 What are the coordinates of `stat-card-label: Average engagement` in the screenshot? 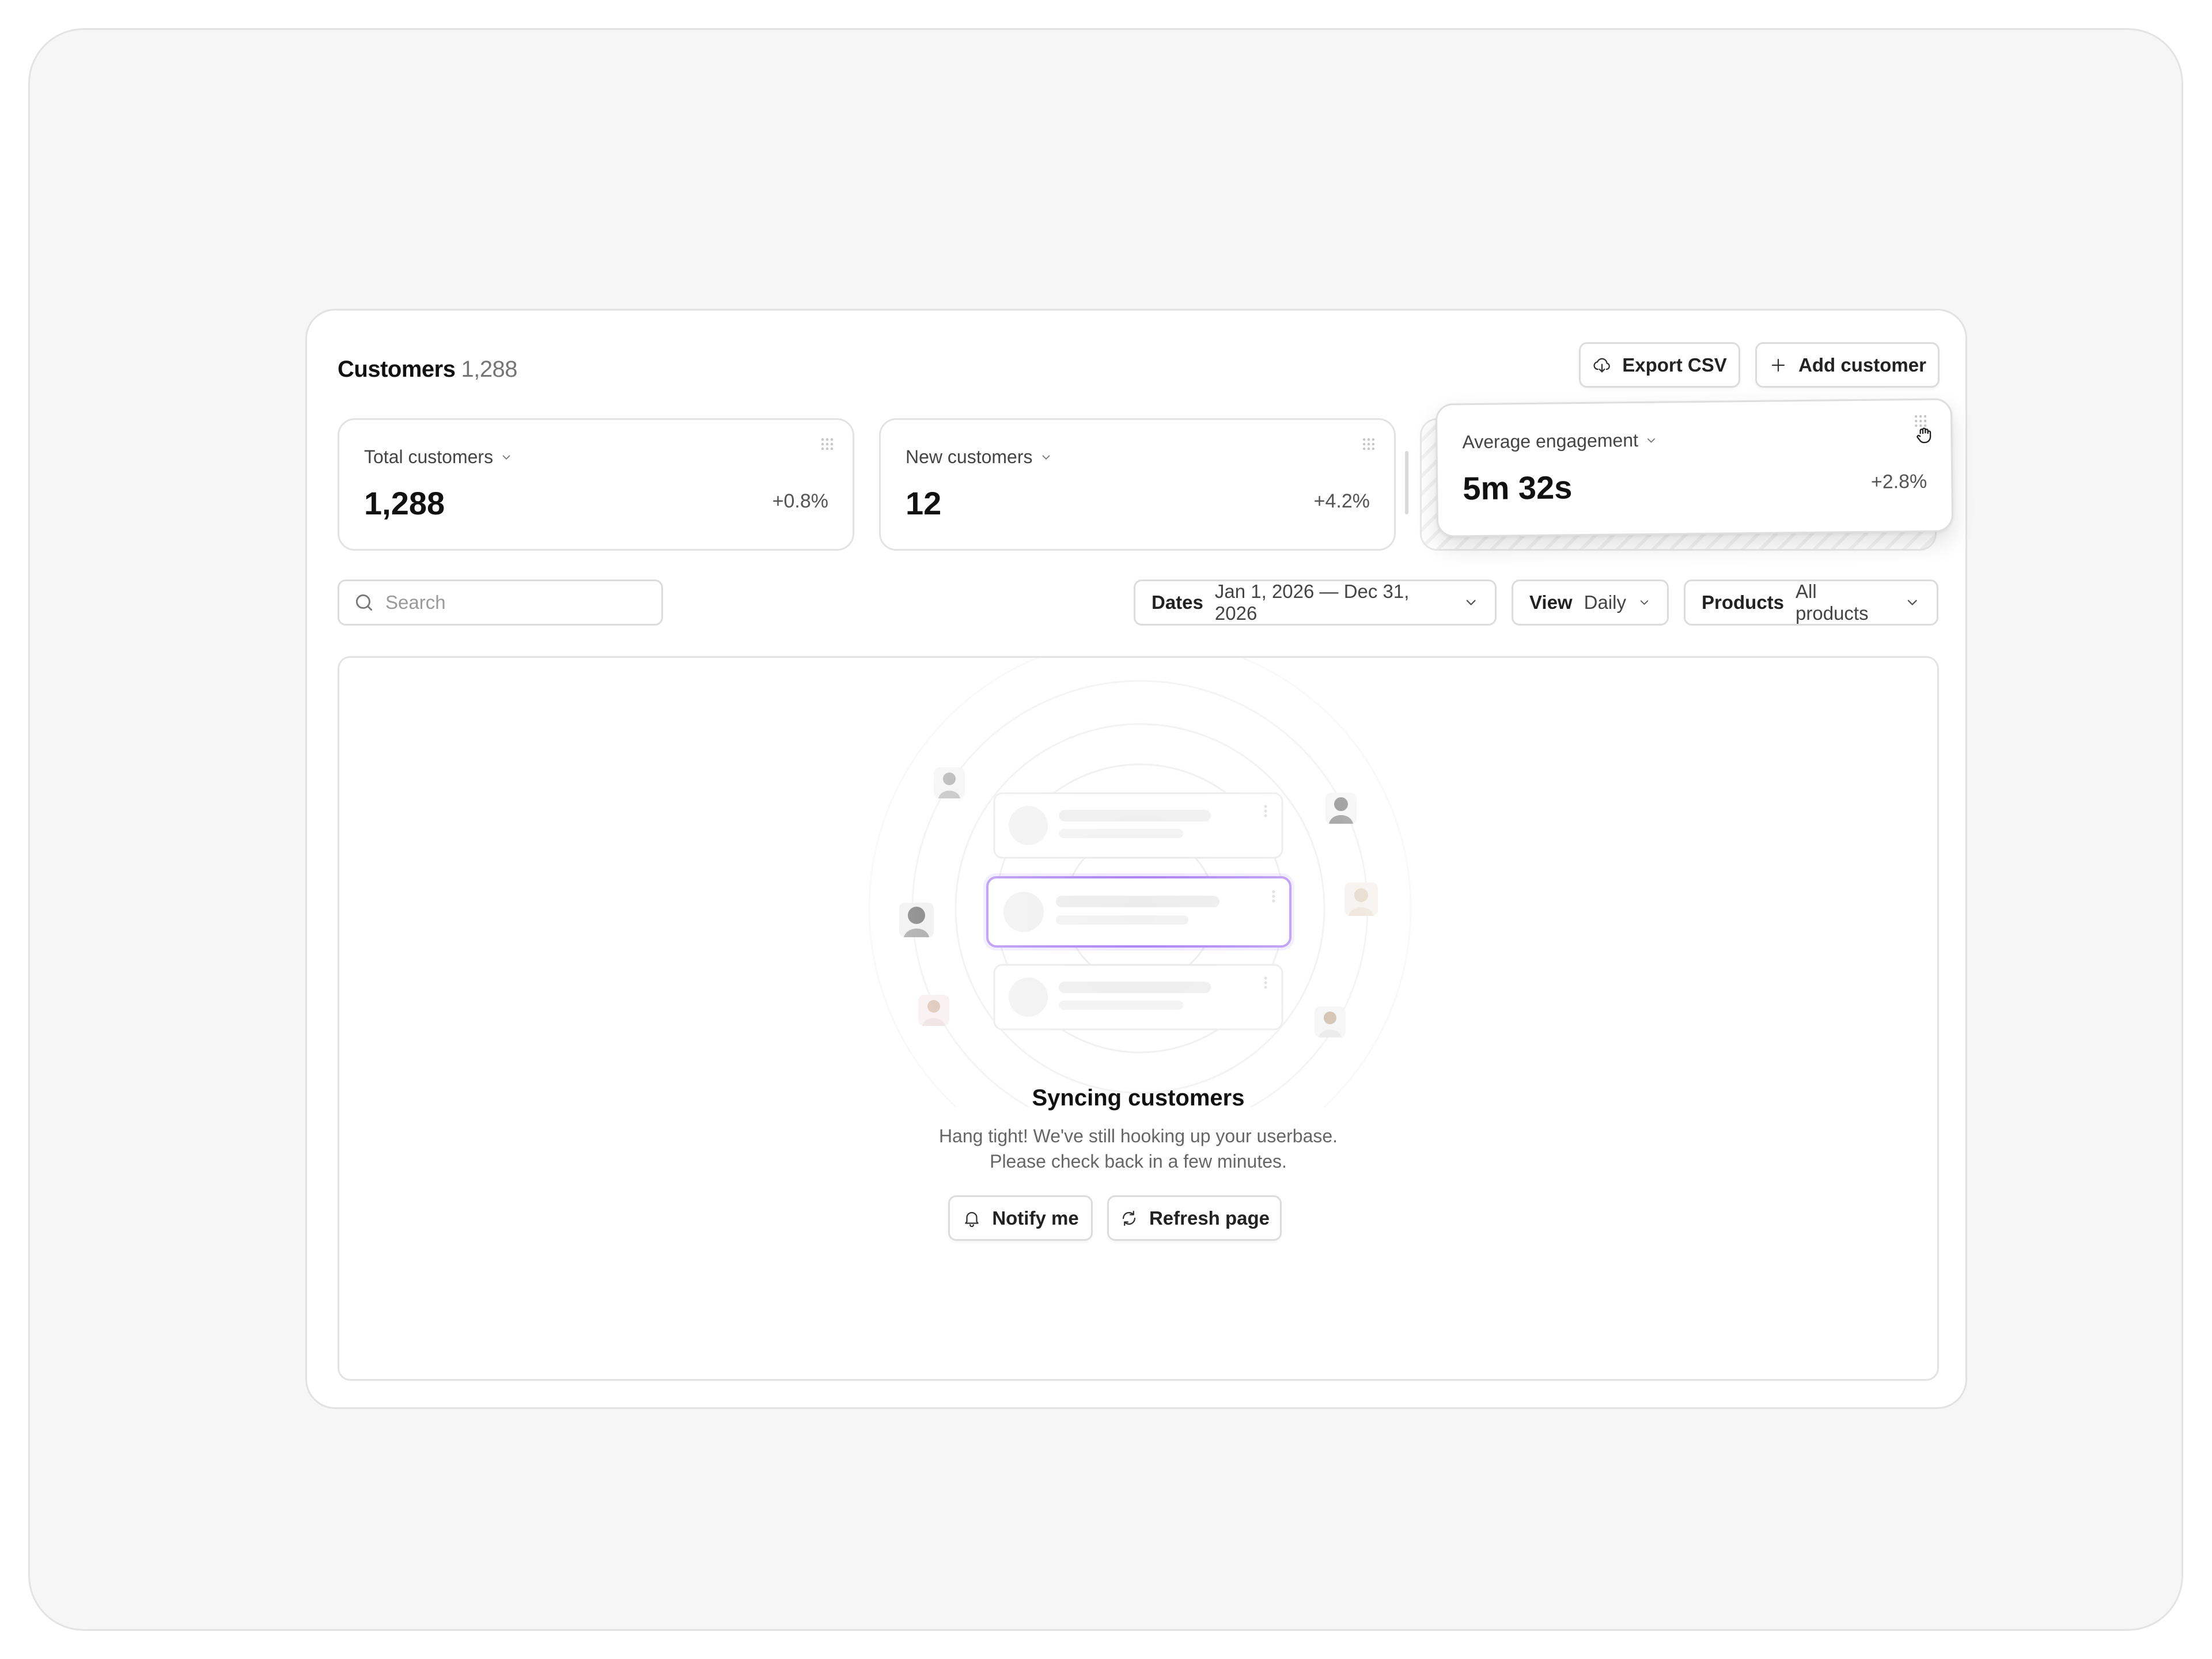 It's located at (1560, 441).